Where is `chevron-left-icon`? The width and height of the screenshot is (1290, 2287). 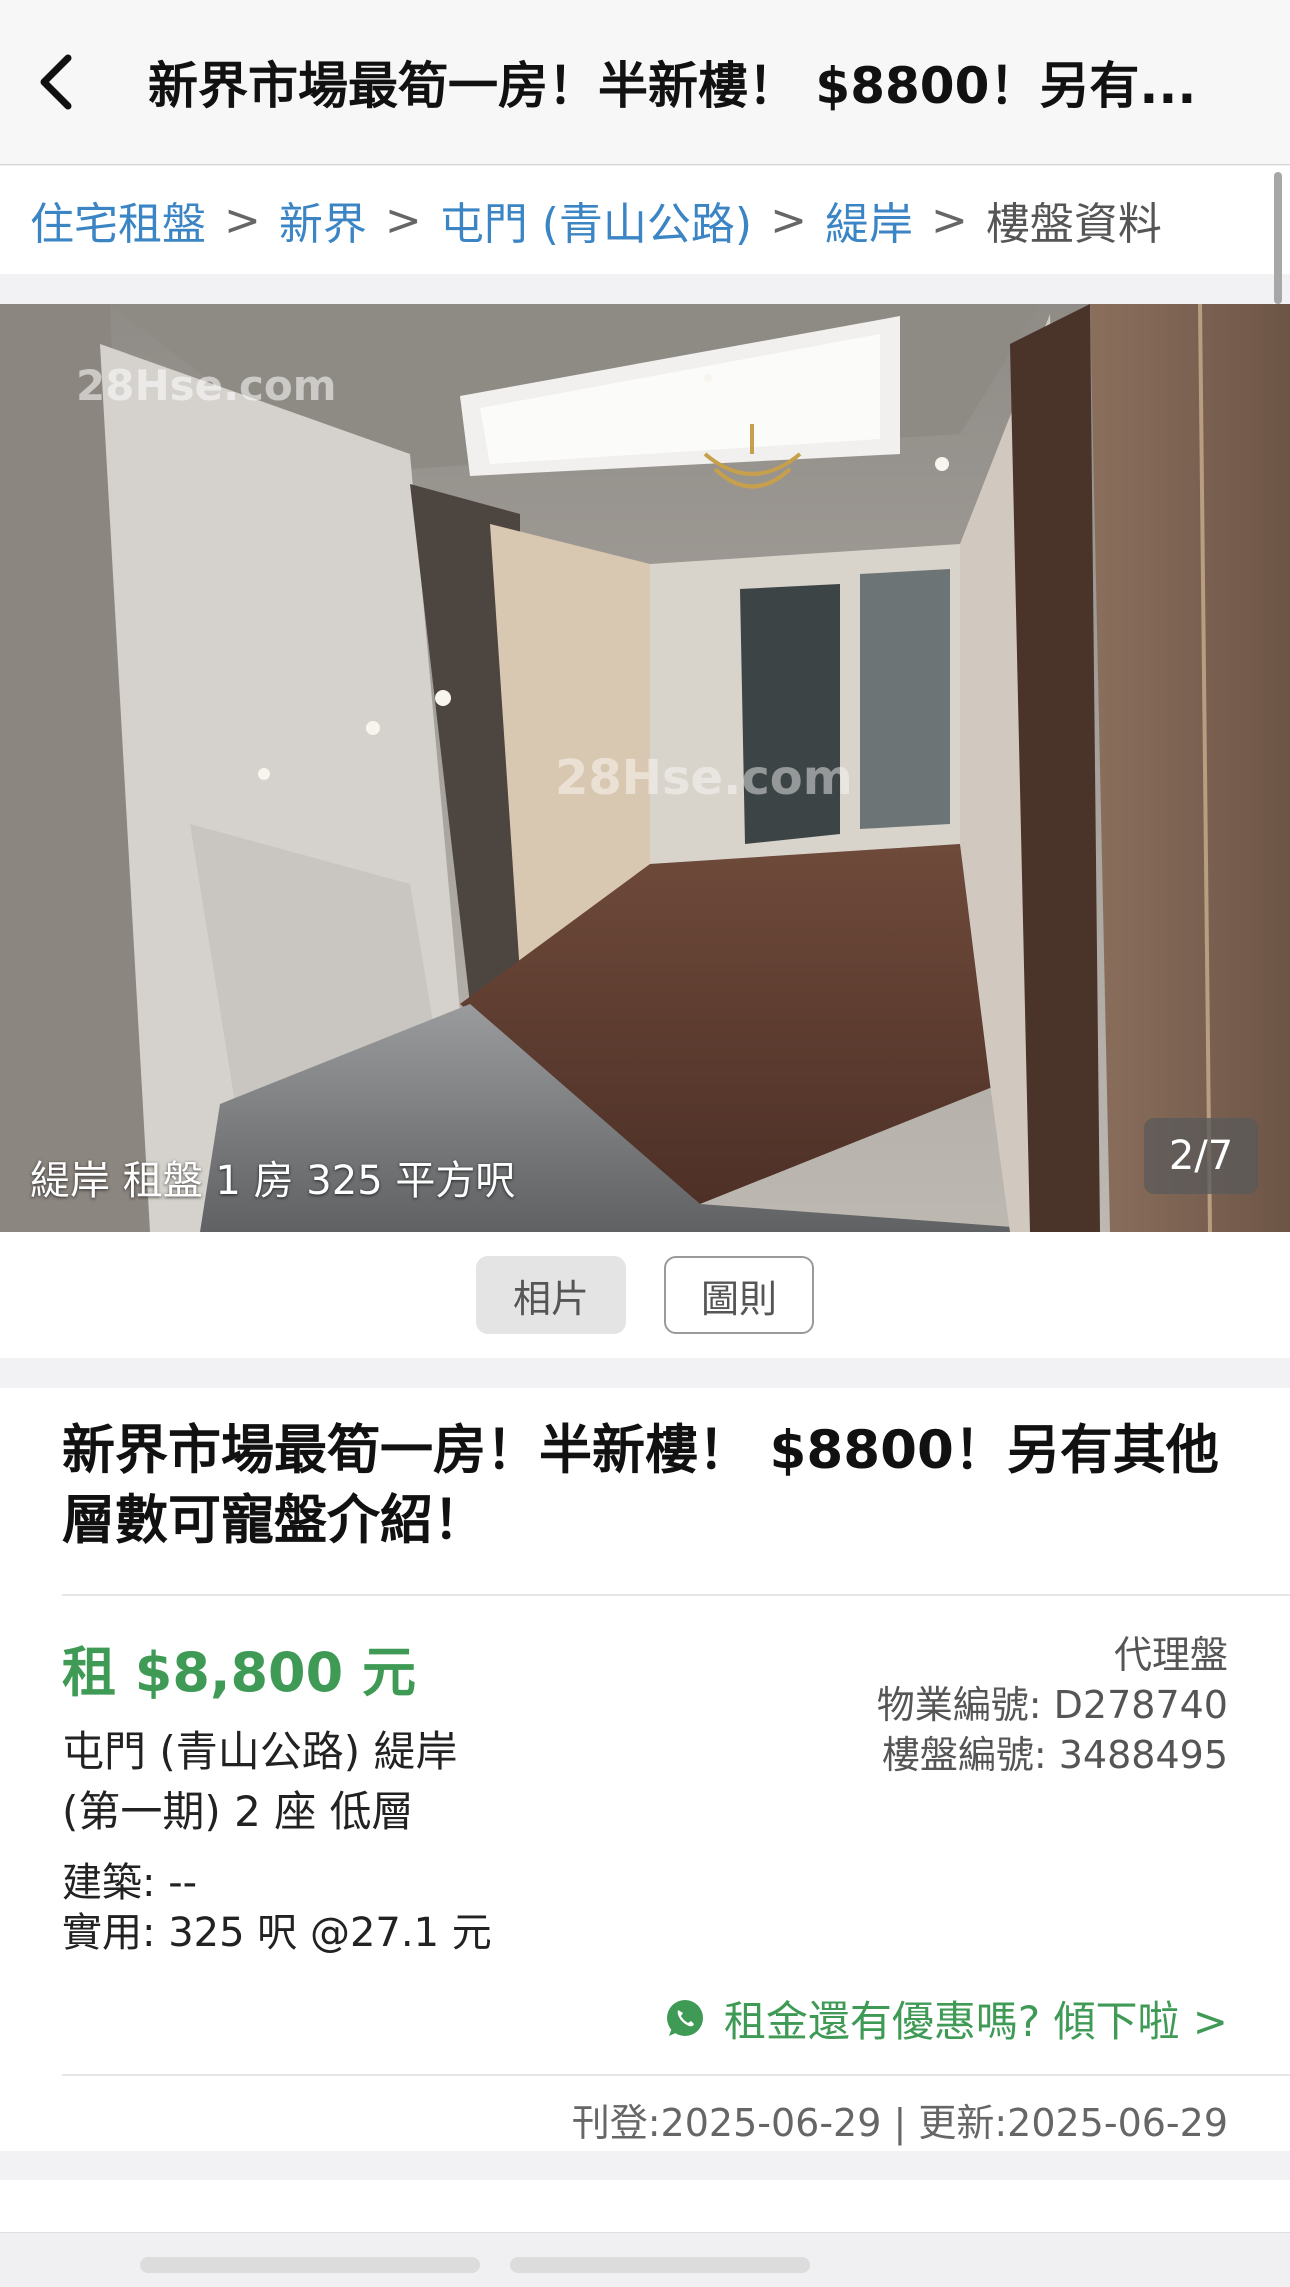
chevron-left-icon is located at coordinates (57, 82).